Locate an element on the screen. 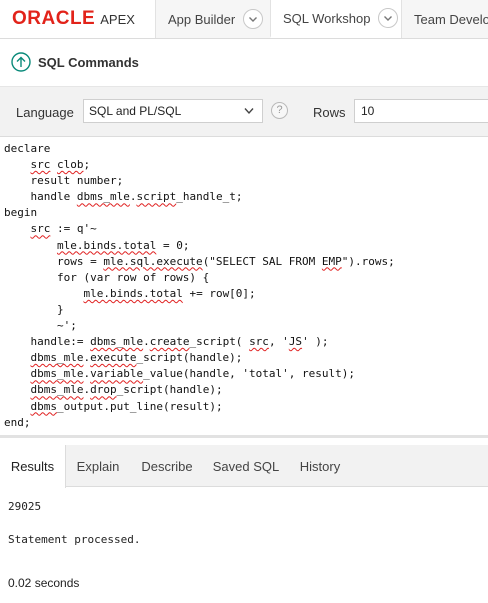  arrow-up-circle-icon is located at coordinates (21, 62).